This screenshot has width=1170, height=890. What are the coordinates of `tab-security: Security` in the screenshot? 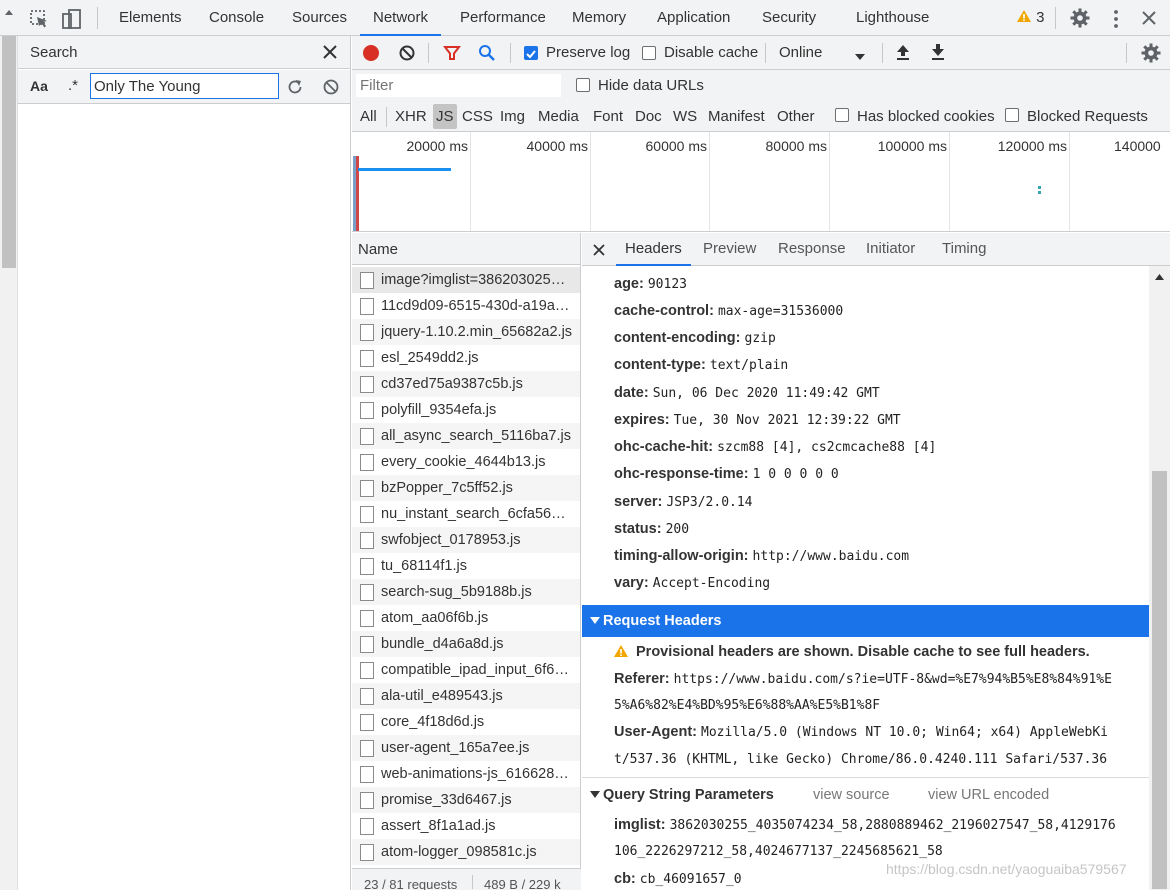 It's located at (789, 18).